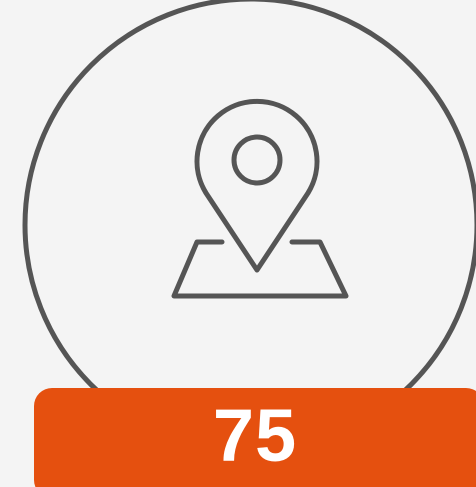  Describe the element at coordinates (218, 269) in the screenshot. I see `map-base-left` at that location.